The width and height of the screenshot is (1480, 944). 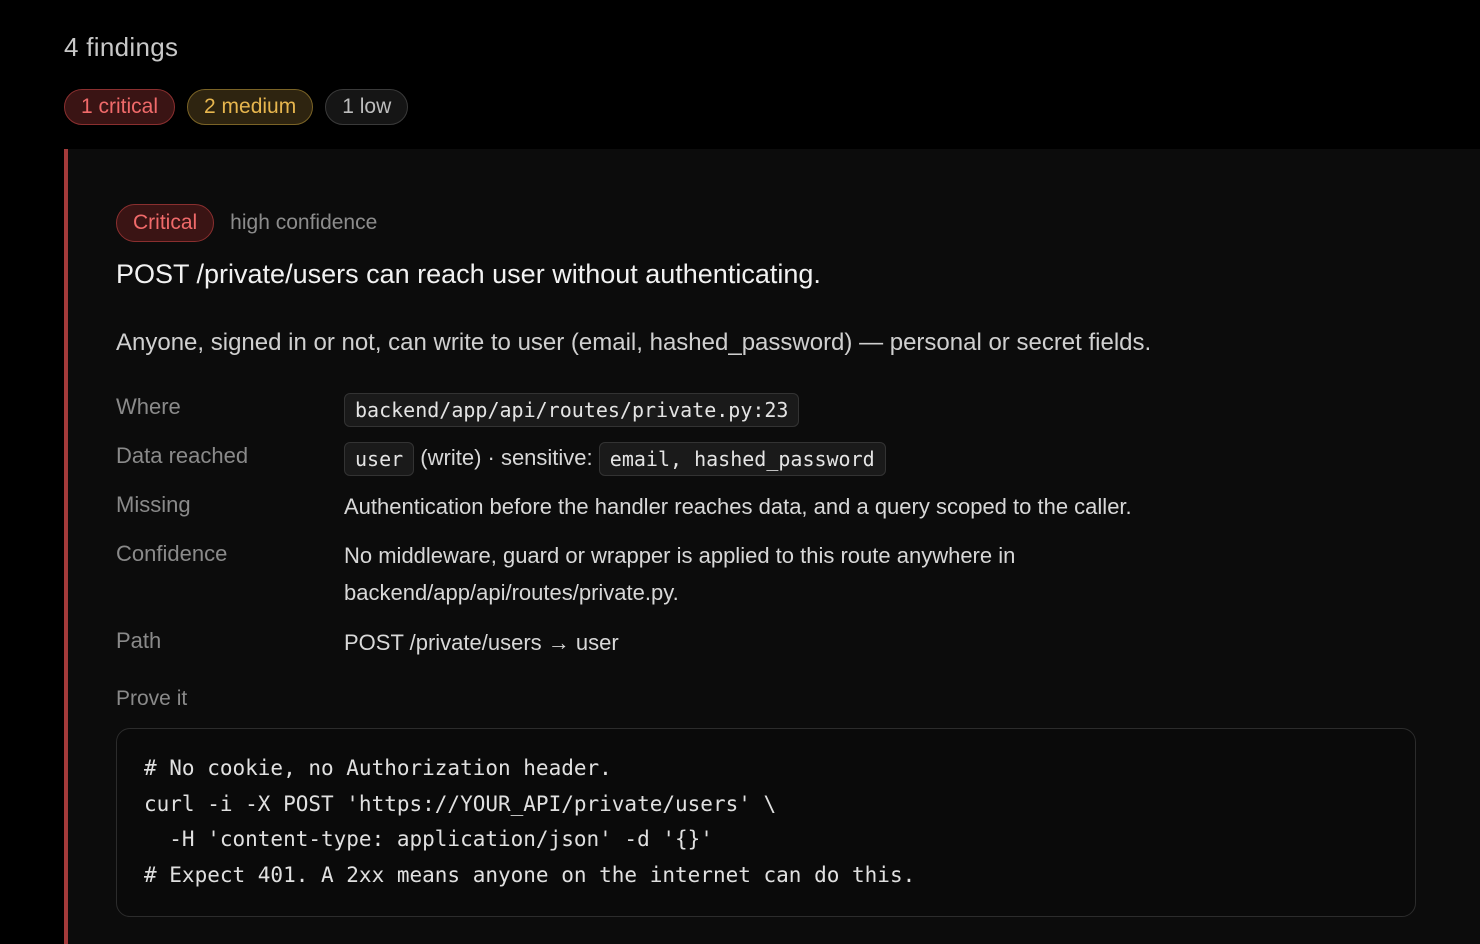 What do you see at coordinates (153, 504) in the screenshot?
I see `missing-label: Missing` at bounding box center [153, 504].